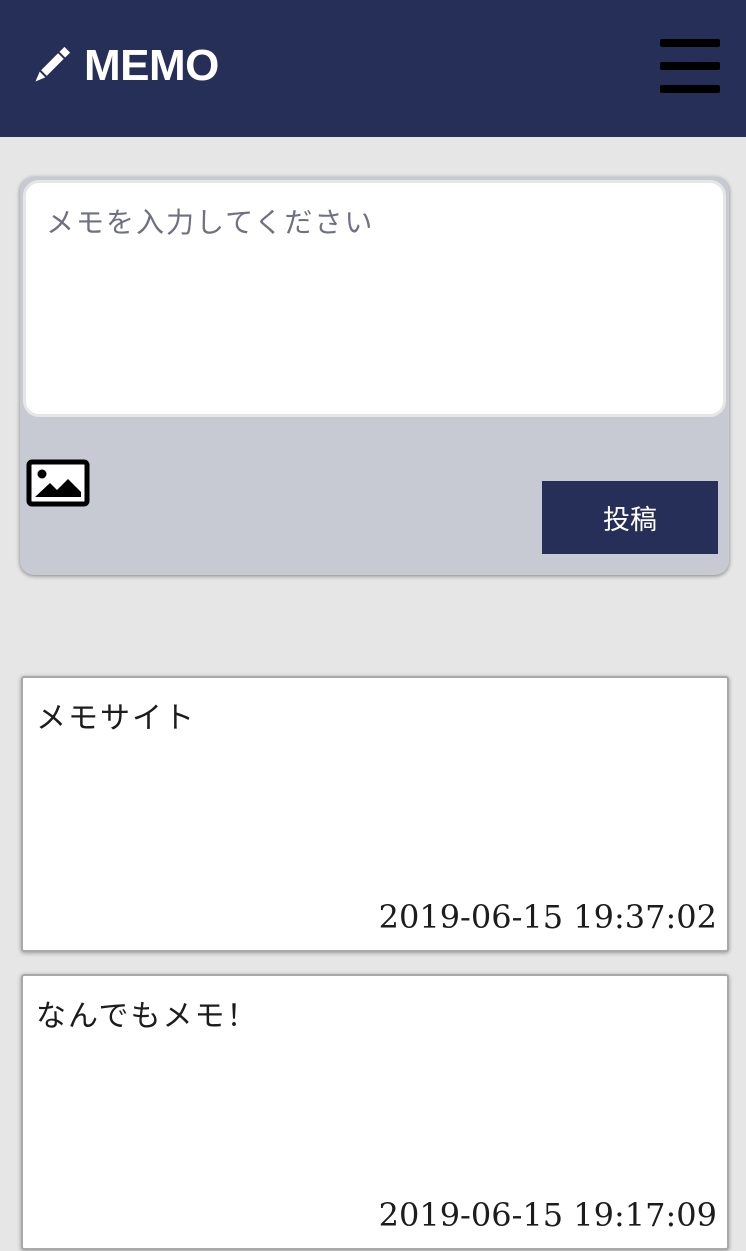 This screenshot has height=1251, width=746. I want to click on memo-date: 2019-06-15 19:37:02, so click(547, 917).